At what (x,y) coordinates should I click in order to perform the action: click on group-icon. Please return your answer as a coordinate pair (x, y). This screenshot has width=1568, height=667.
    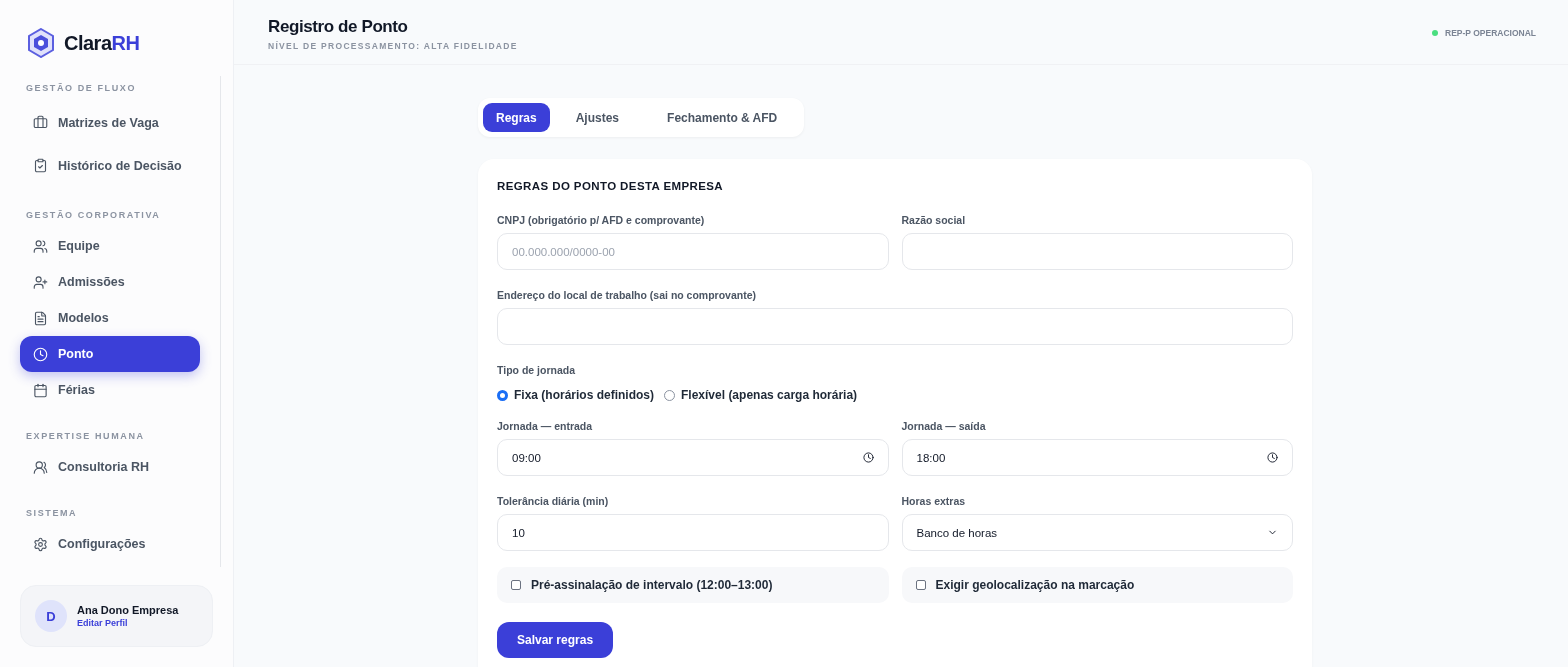
    Looking at the image, I should click on (40, 467).